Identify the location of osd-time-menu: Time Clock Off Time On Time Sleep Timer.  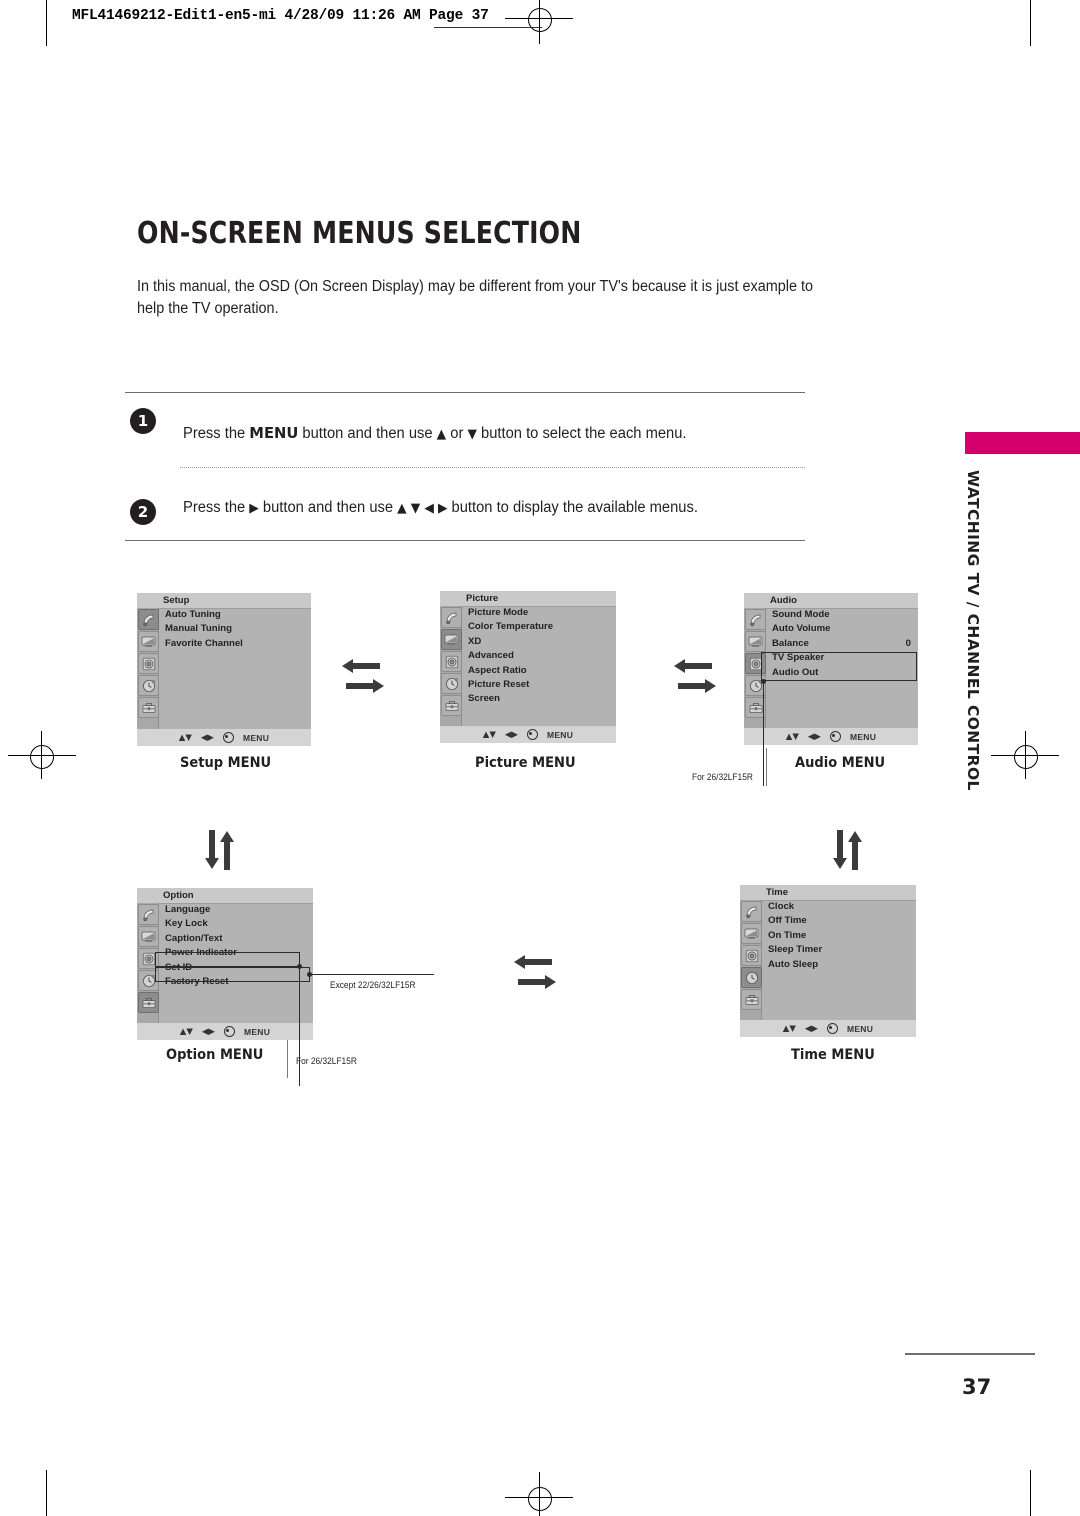
(828, 961).